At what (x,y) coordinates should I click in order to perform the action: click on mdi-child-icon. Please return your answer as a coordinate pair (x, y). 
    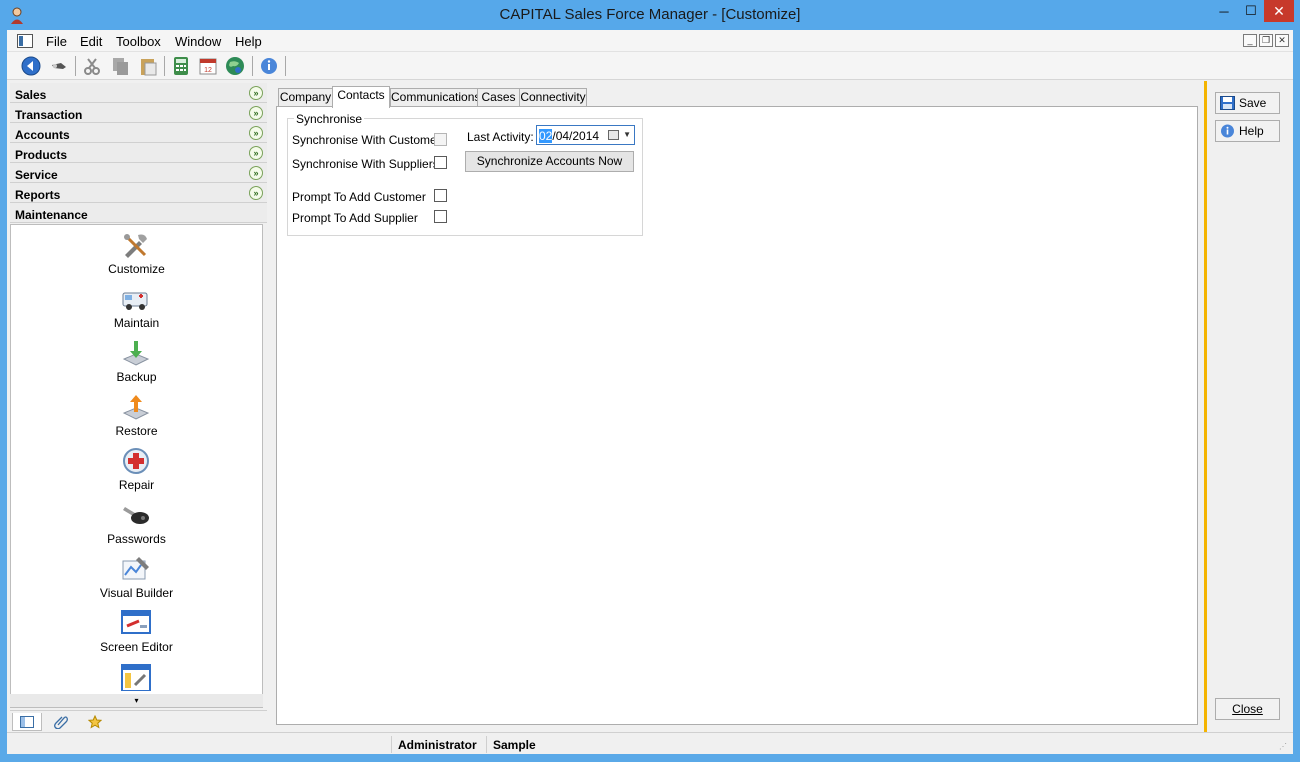
    Looking at the image, I should click on (25, 41).